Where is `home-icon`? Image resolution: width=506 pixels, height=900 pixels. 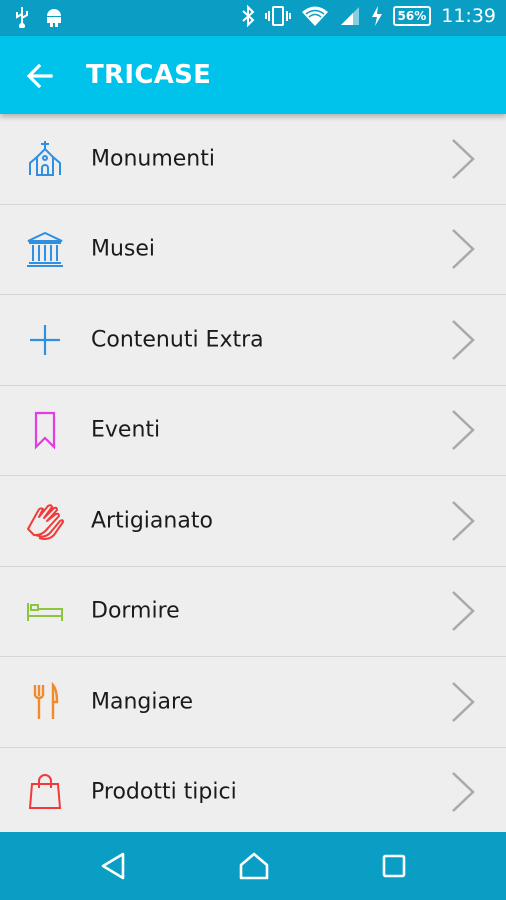
home-icon is located at coordinates (254, 866).